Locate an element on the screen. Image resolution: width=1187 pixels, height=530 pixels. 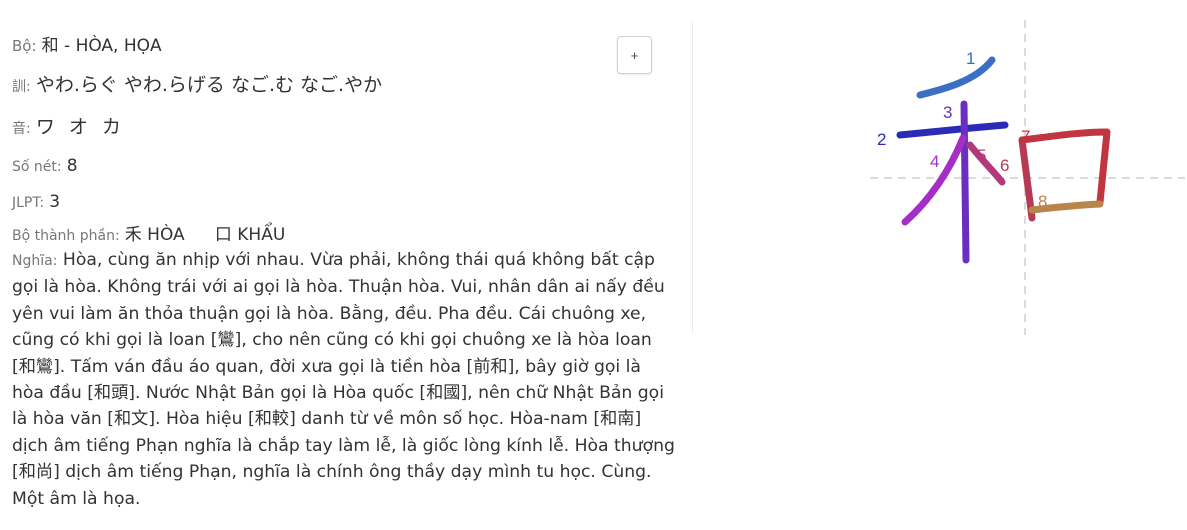
stroke-number-3: 3 is located at coordinates (947, 112).